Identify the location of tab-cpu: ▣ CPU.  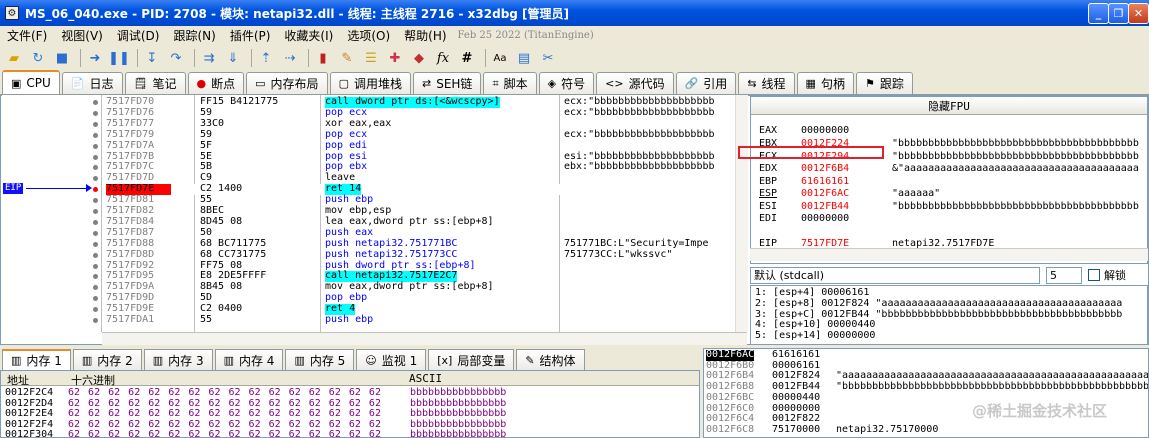
(31, 82).